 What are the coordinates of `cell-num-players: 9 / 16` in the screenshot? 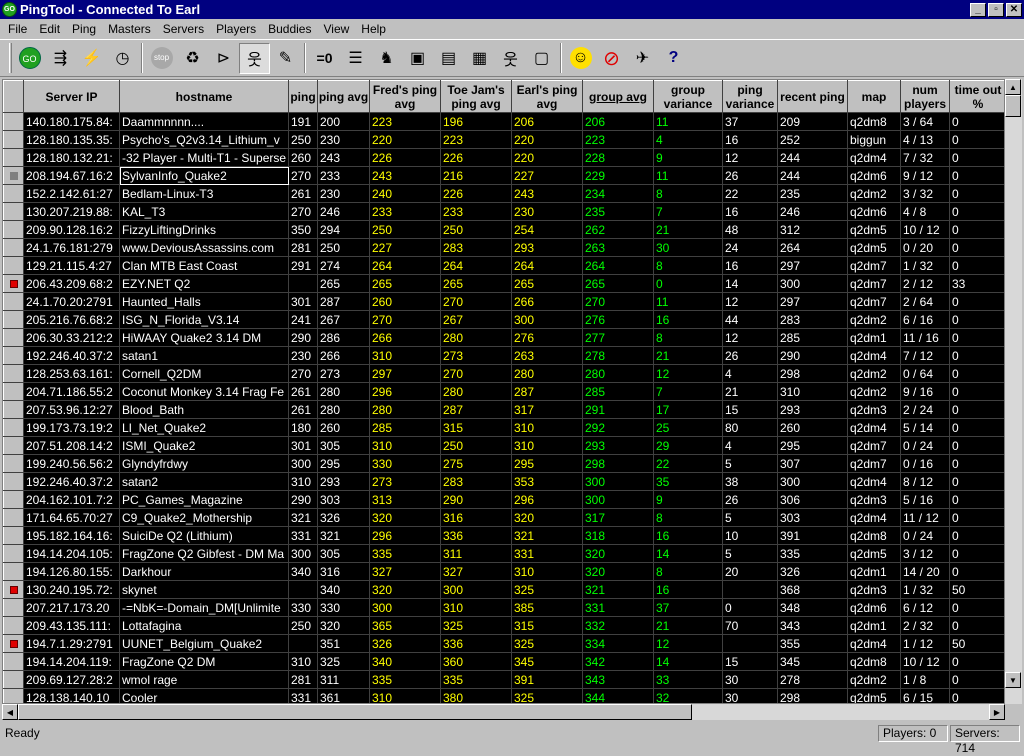 It's located at (925, 391).